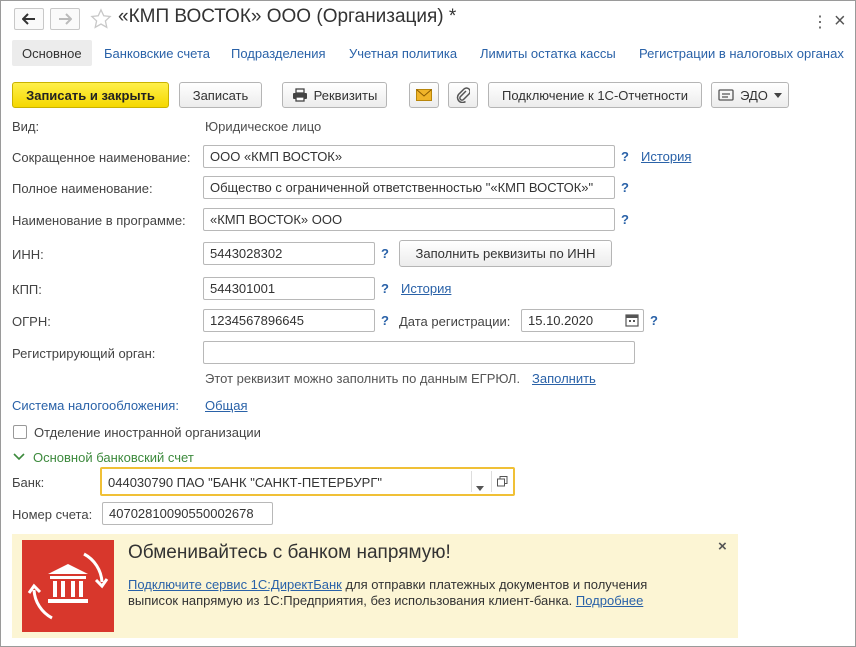 This screenshot has width=856, height=647. Describe the element at coordinates (20, 432) in the screenshot. I see `foreign-branch-checkbox` at that location.